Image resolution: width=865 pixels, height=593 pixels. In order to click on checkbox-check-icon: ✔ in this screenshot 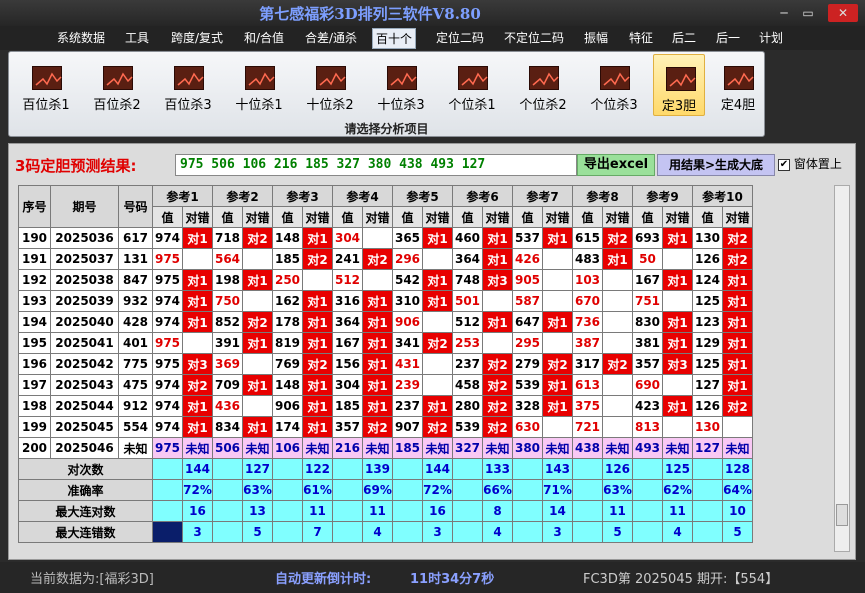, I will do `click(784, 164)`.